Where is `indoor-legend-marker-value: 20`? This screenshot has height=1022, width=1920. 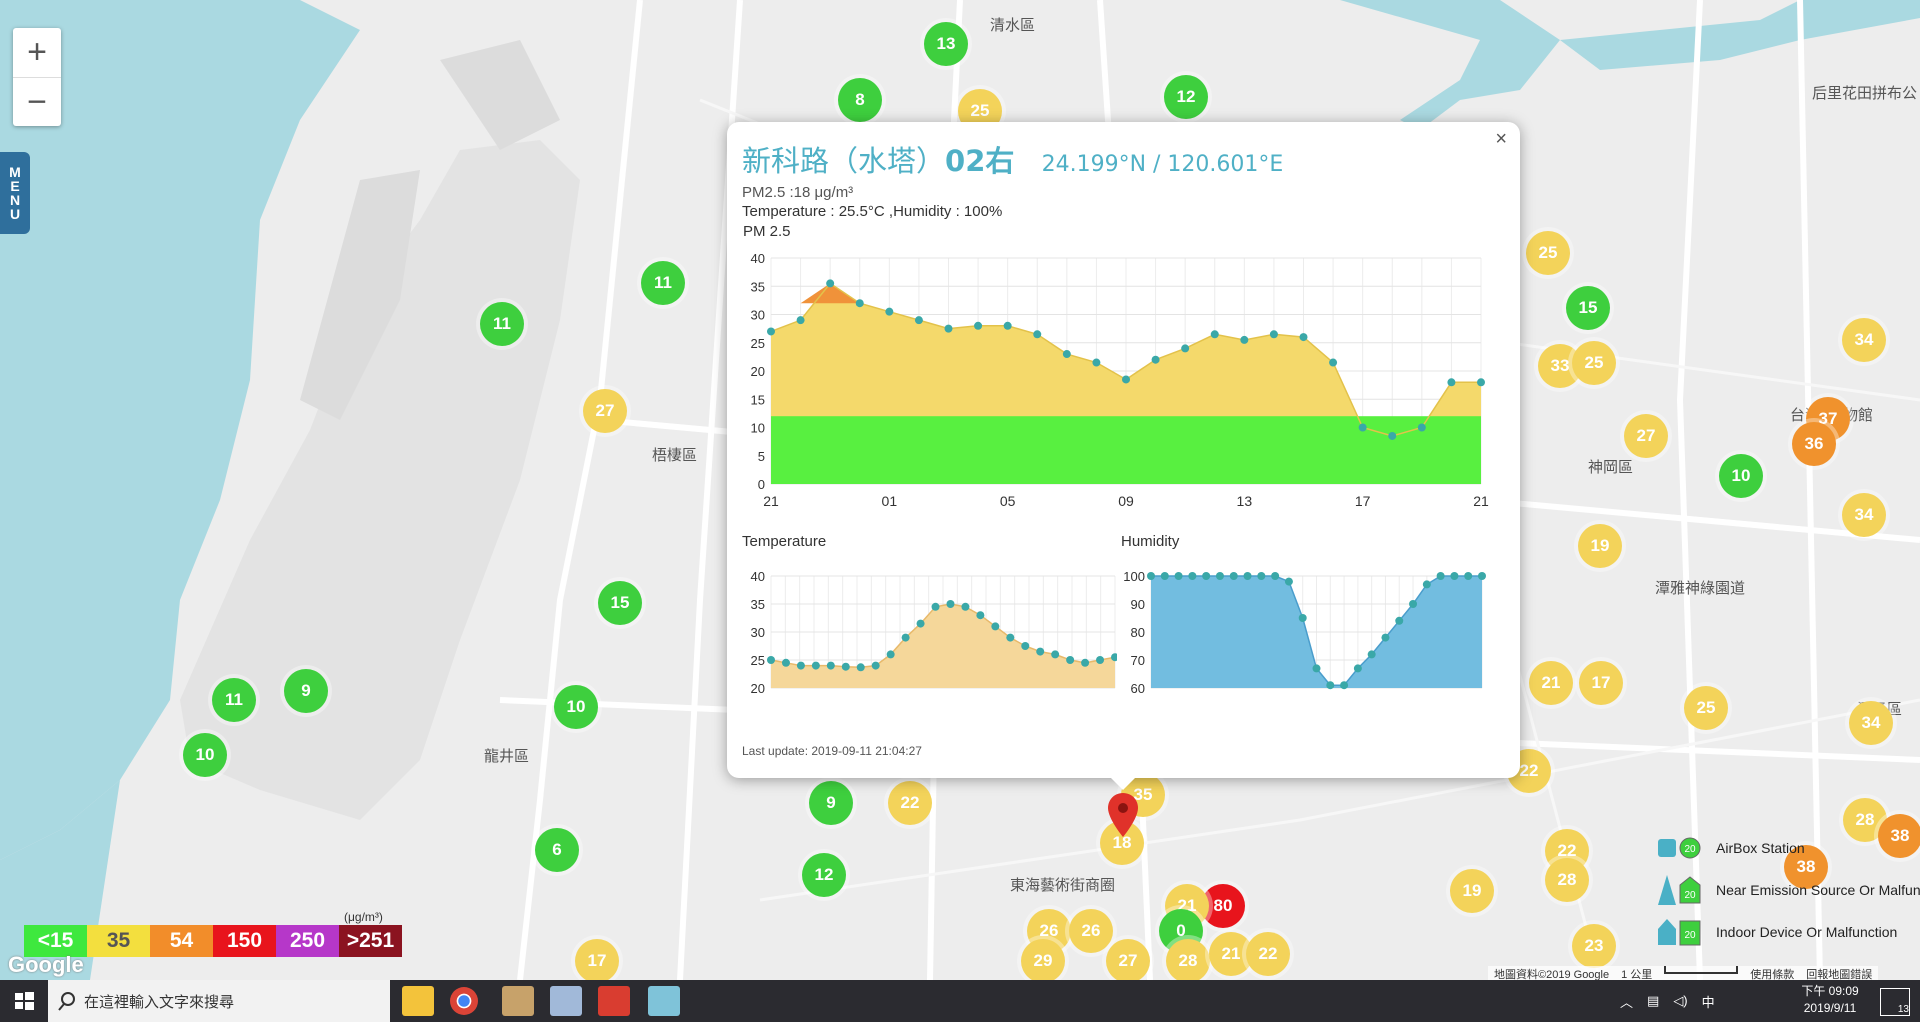
indoor-legend-marker-value: 20 is located at coordinates (1690, 935).